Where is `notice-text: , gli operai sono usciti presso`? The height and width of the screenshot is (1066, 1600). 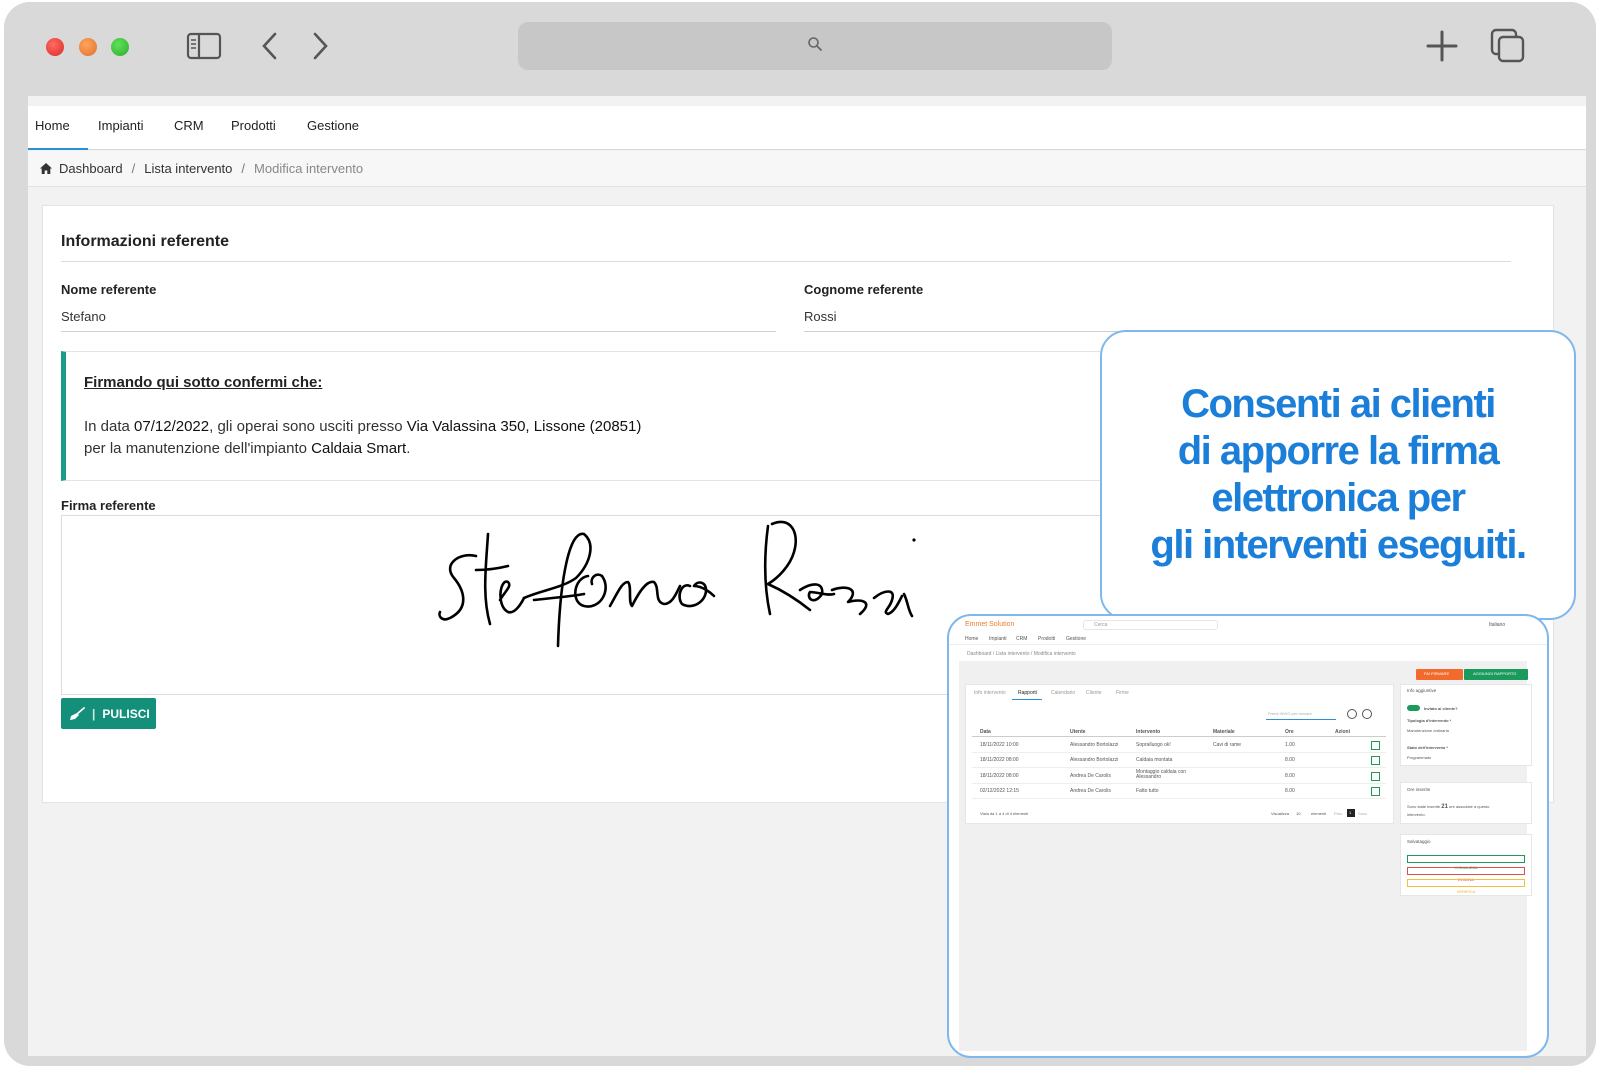
notice-text: , gli operai sono usciti presso is located at coordinates (308, 426).